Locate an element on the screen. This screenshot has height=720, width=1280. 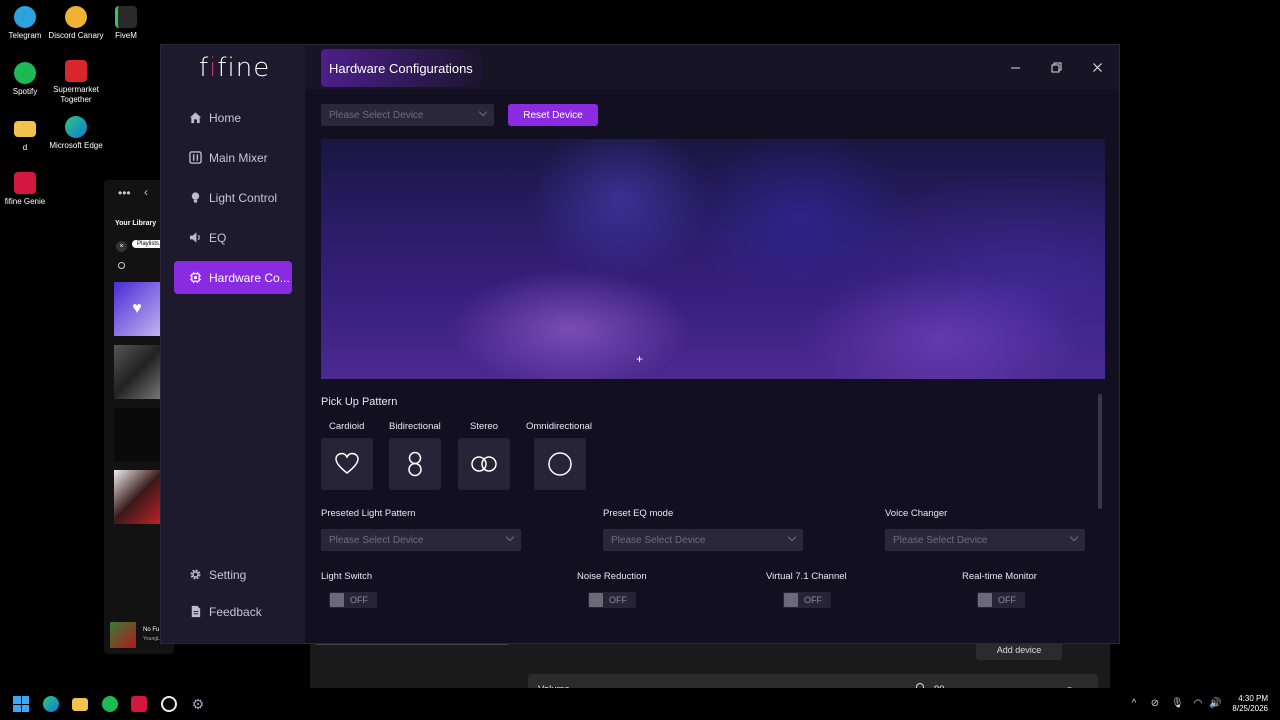
eq-mode-select: Please Select Device is located at coordinates (703, 540).